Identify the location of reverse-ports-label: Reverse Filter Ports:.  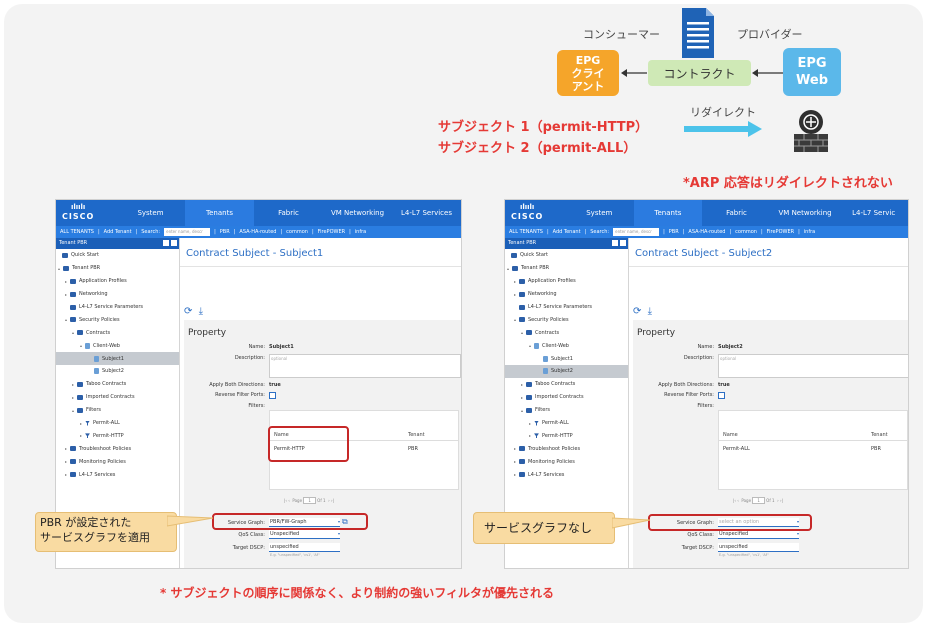
(240, 395).